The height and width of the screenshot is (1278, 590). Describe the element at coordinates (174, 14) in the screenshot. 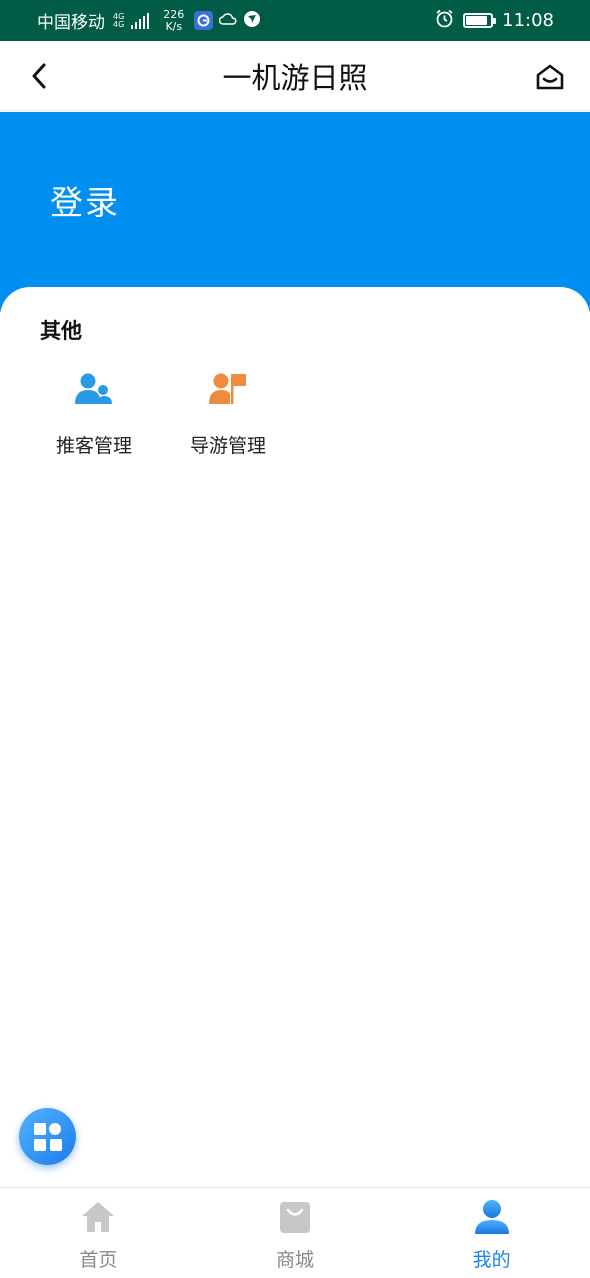

I see `speed-value: 226` at that location.